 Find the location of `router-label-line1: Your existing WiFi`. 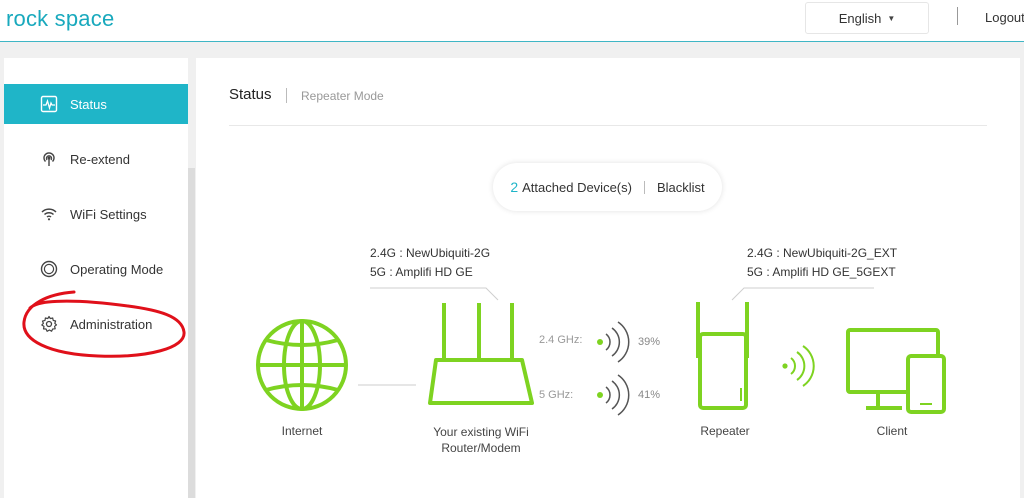

router-label-line1: Your existing WiFi is located at coordinates (481, 432).